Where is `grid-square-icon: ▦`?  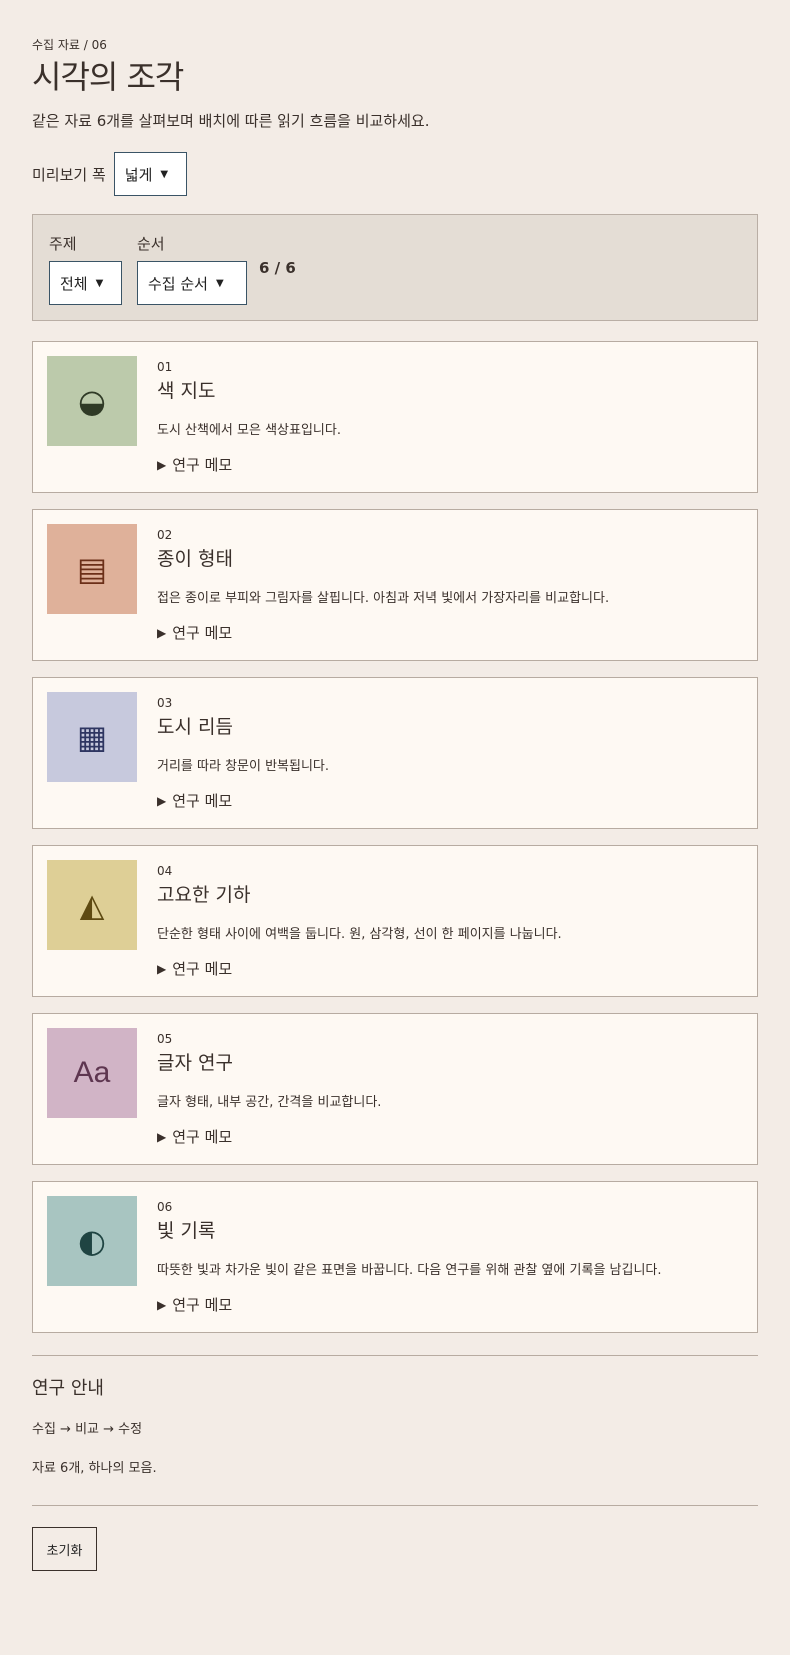
grid-square-icon: ▦ is located at coordinates (92, 737).